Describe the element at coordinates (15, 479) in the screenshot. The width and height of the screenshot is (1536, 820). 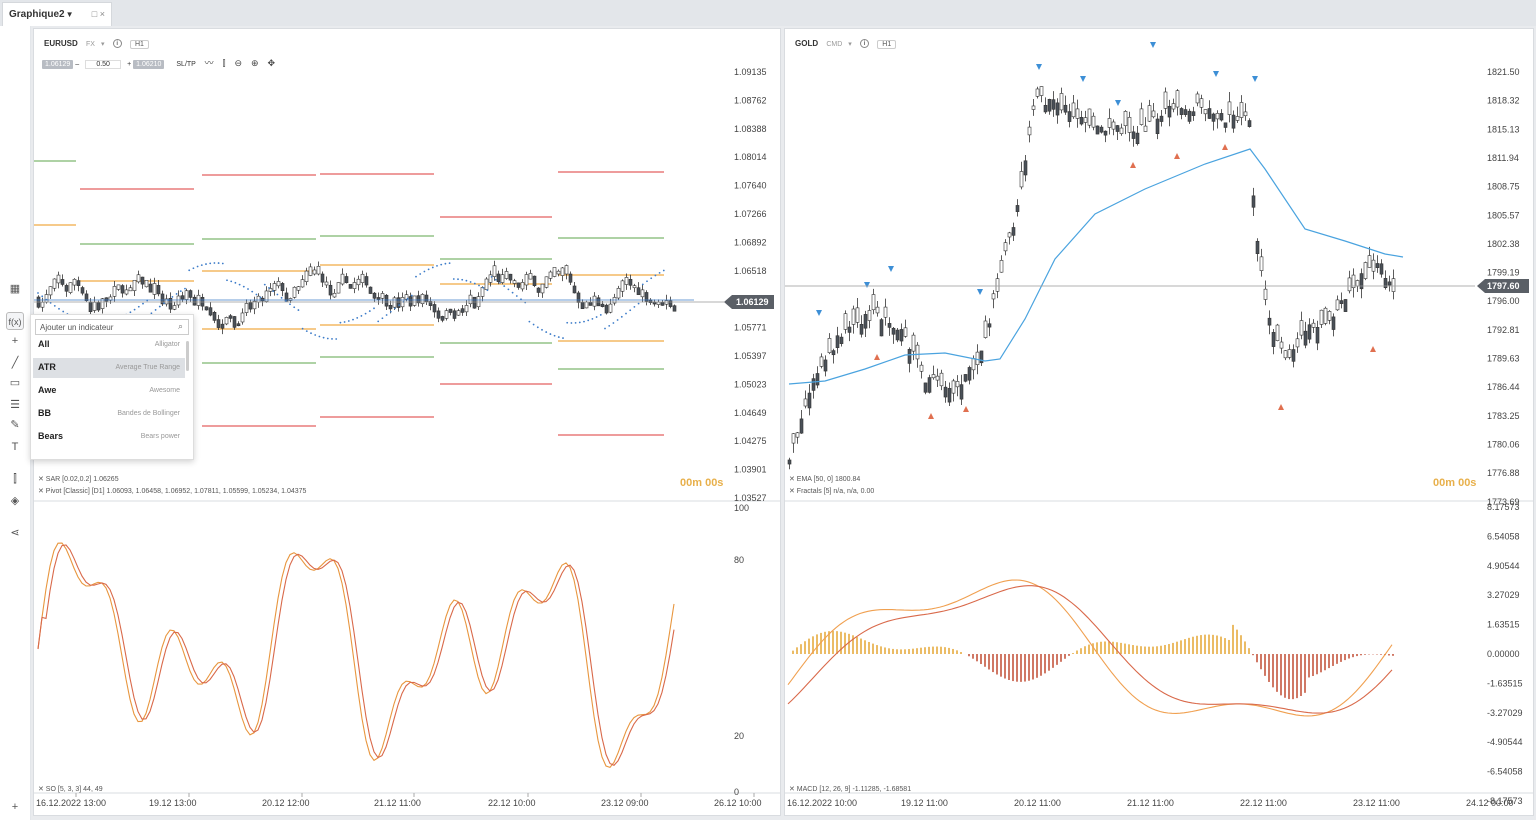
I see `chart-type-icon: ⫿` at that location.